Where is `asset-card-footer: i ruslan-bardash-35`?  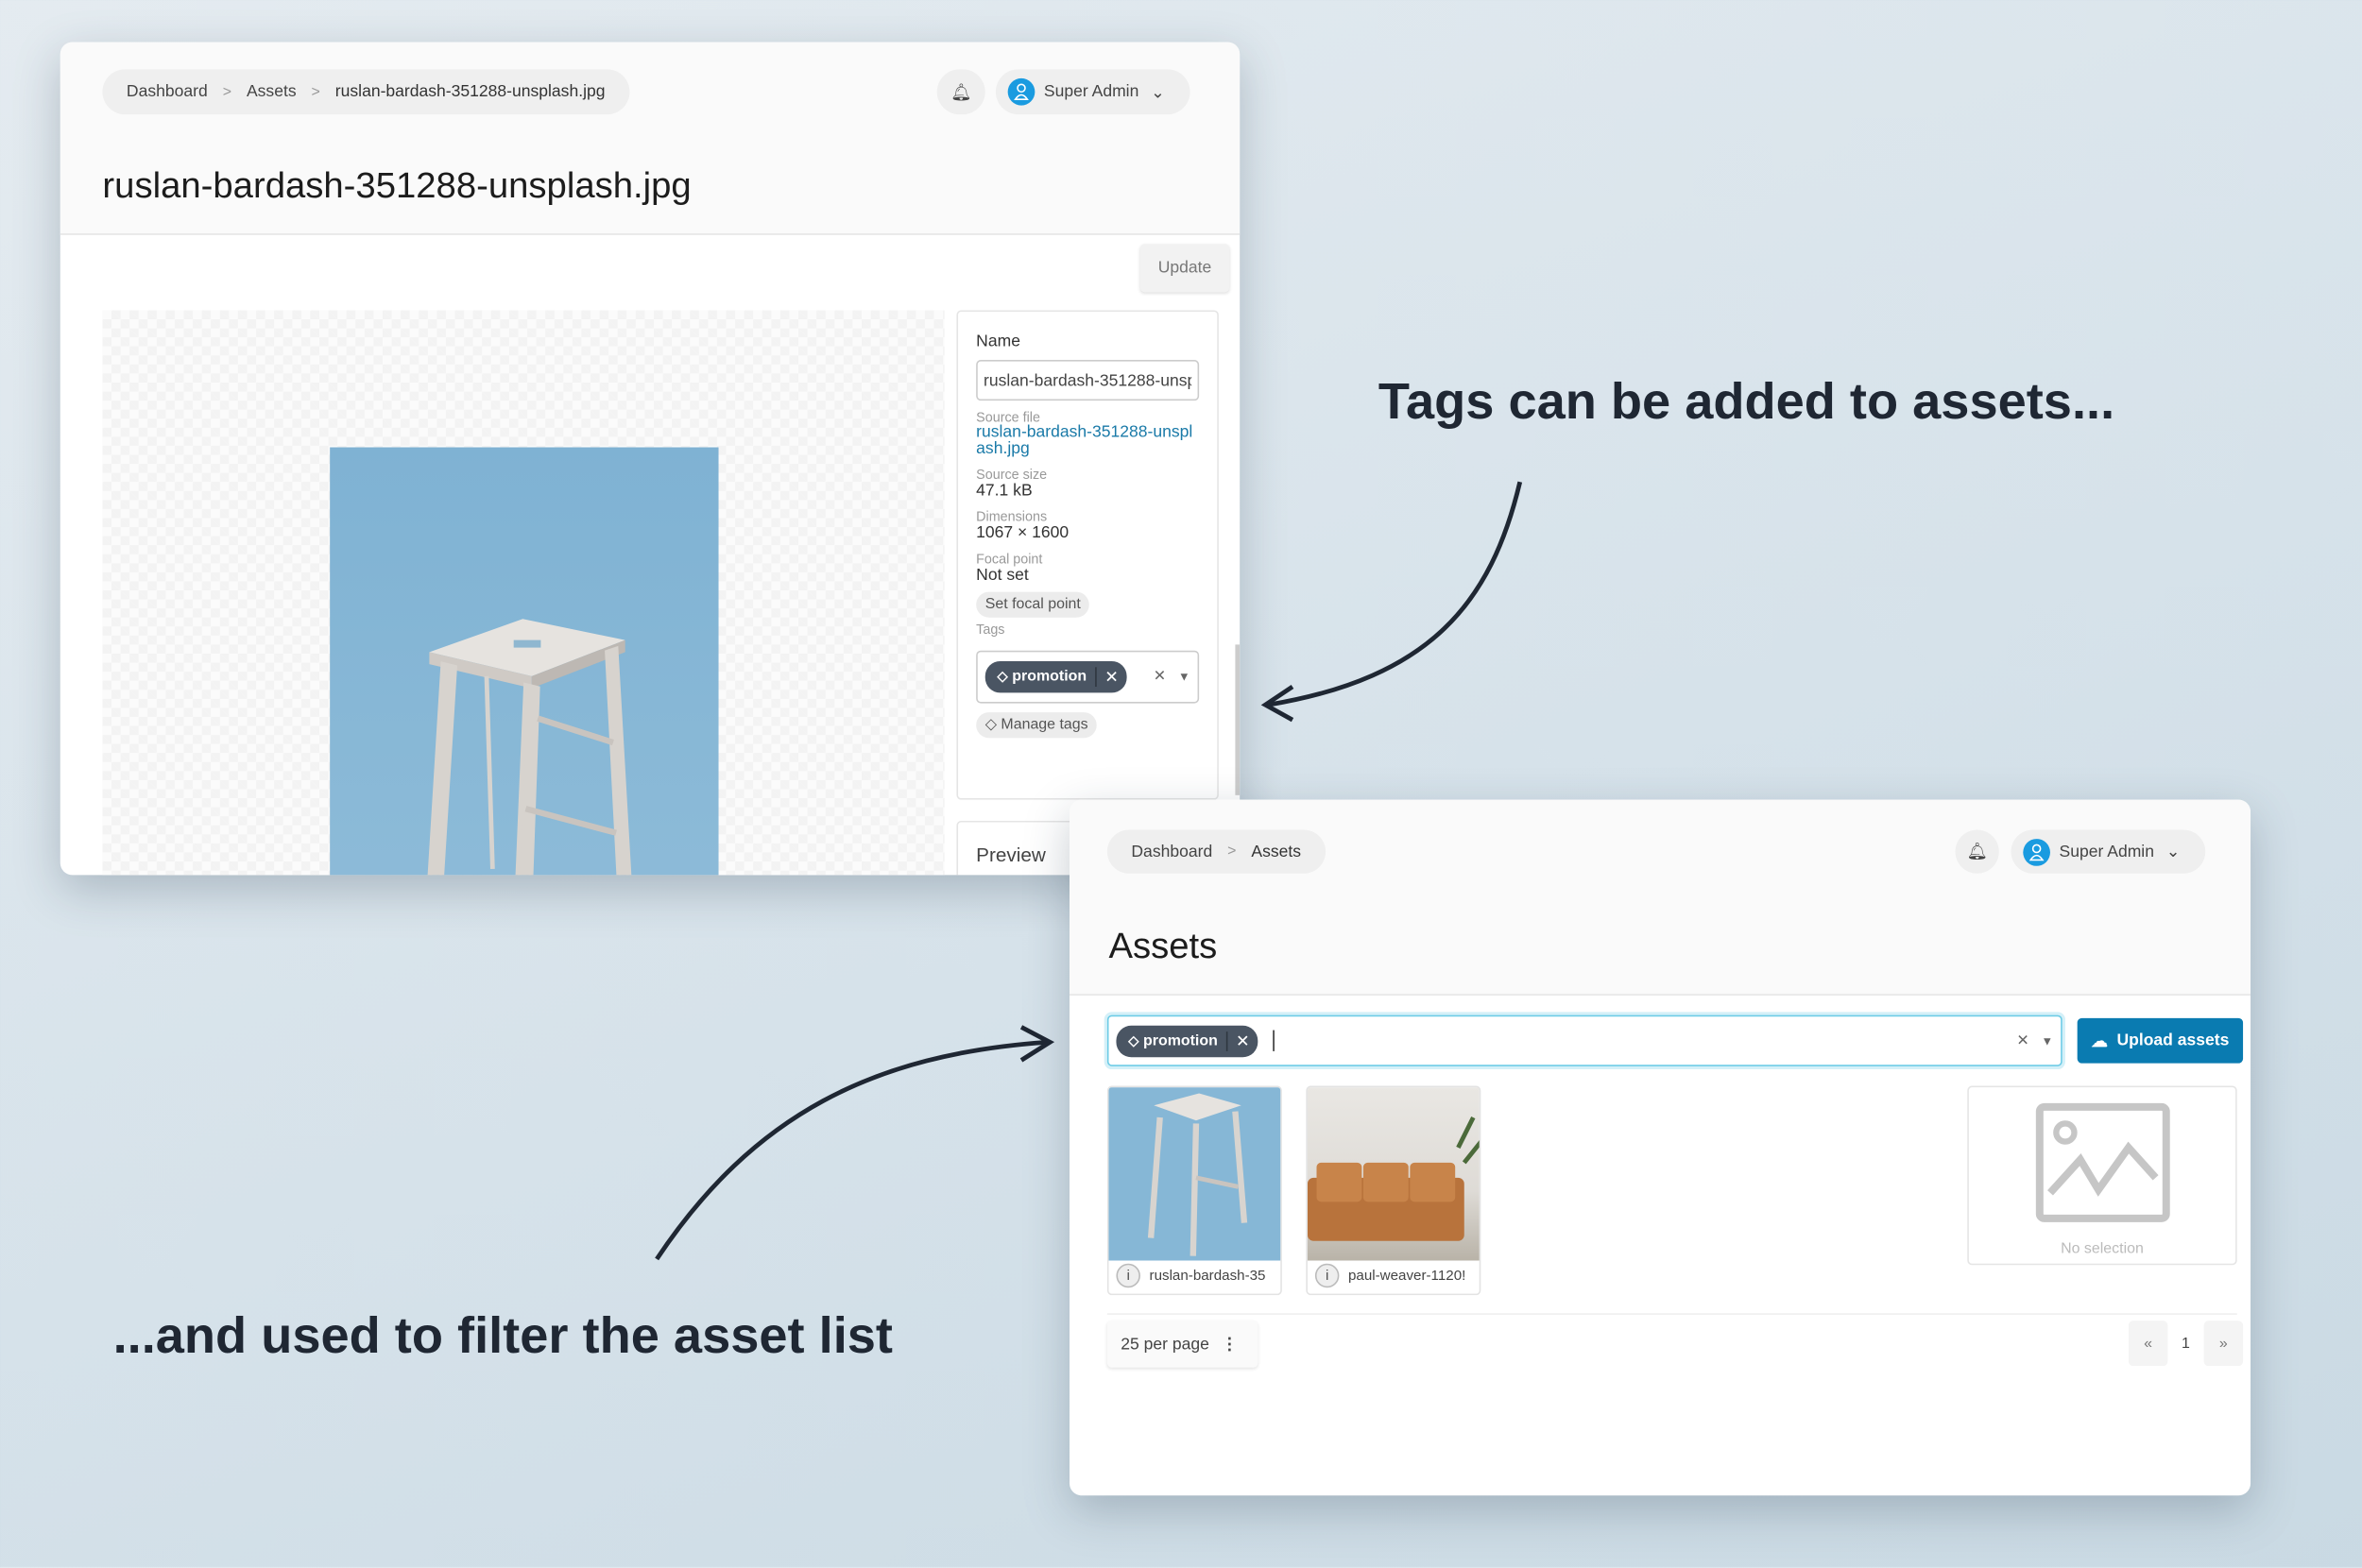
asset-card-footer: i ruslan-bardash-35 is located at coordinates (1194, 1275).